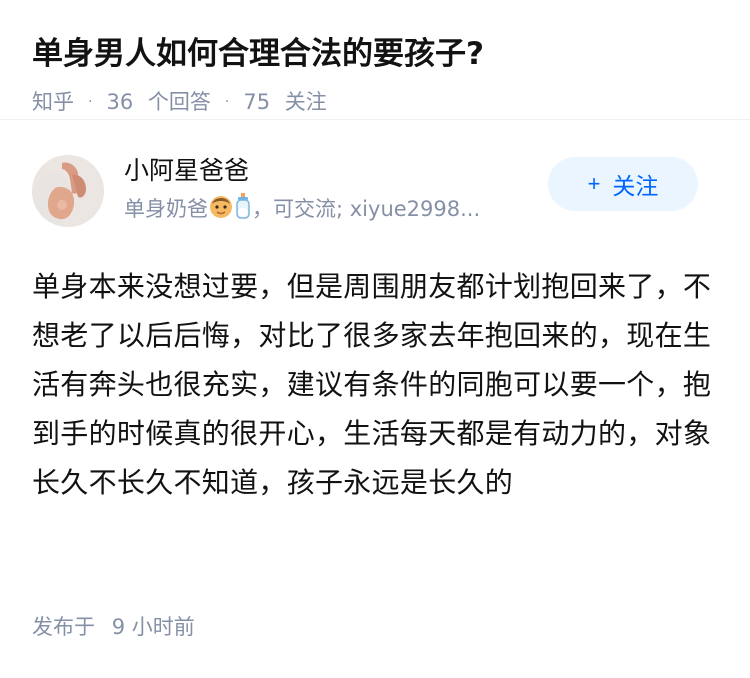  I want to click on question-title: 单身男人如何合理合法的要孩子?, so click(375, 54).